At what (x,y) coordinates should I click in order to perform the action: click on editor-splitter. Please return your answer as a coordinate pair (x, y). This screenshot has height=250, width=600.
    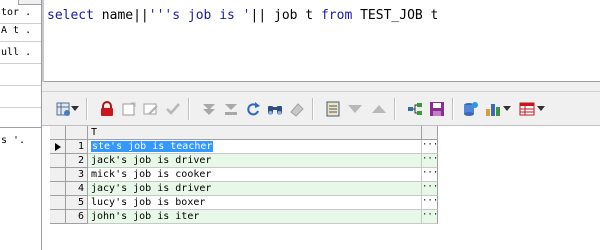
    Looking at the image, I should click on (321, 87).